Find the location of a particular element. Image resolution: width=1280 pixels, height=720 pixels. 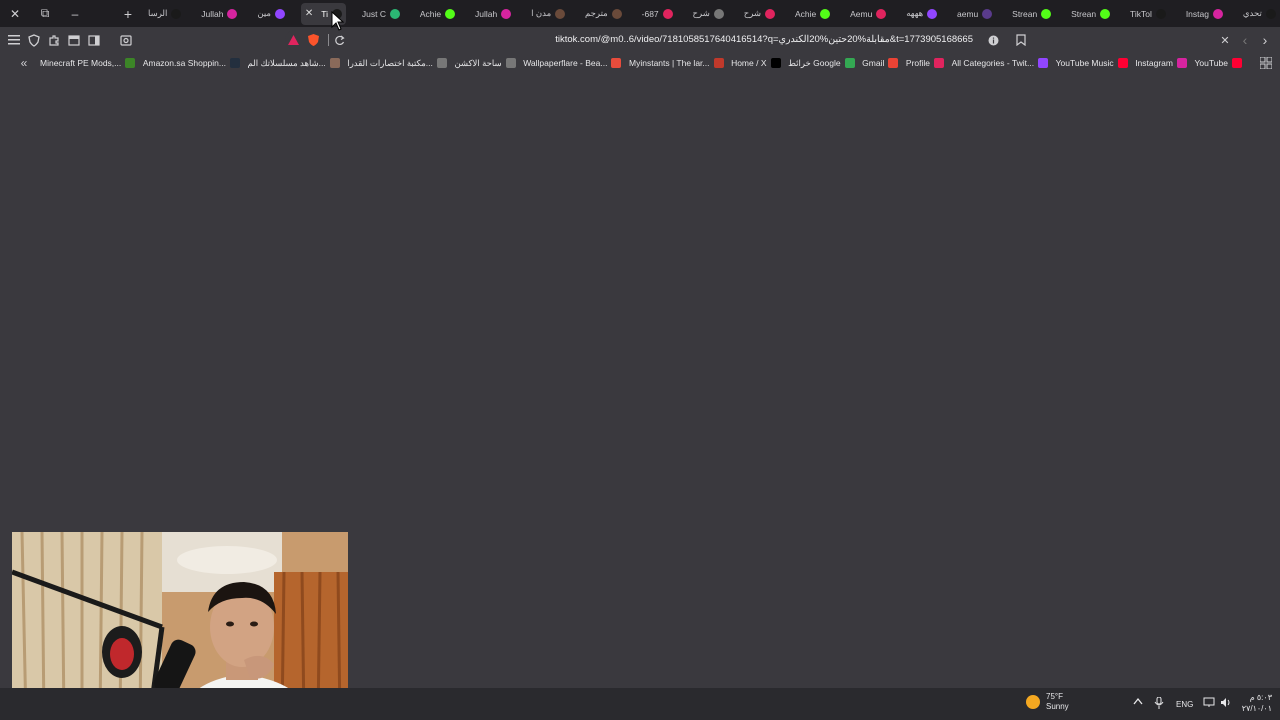

sidebar-toggle-button is located at coordinates (94, 40).